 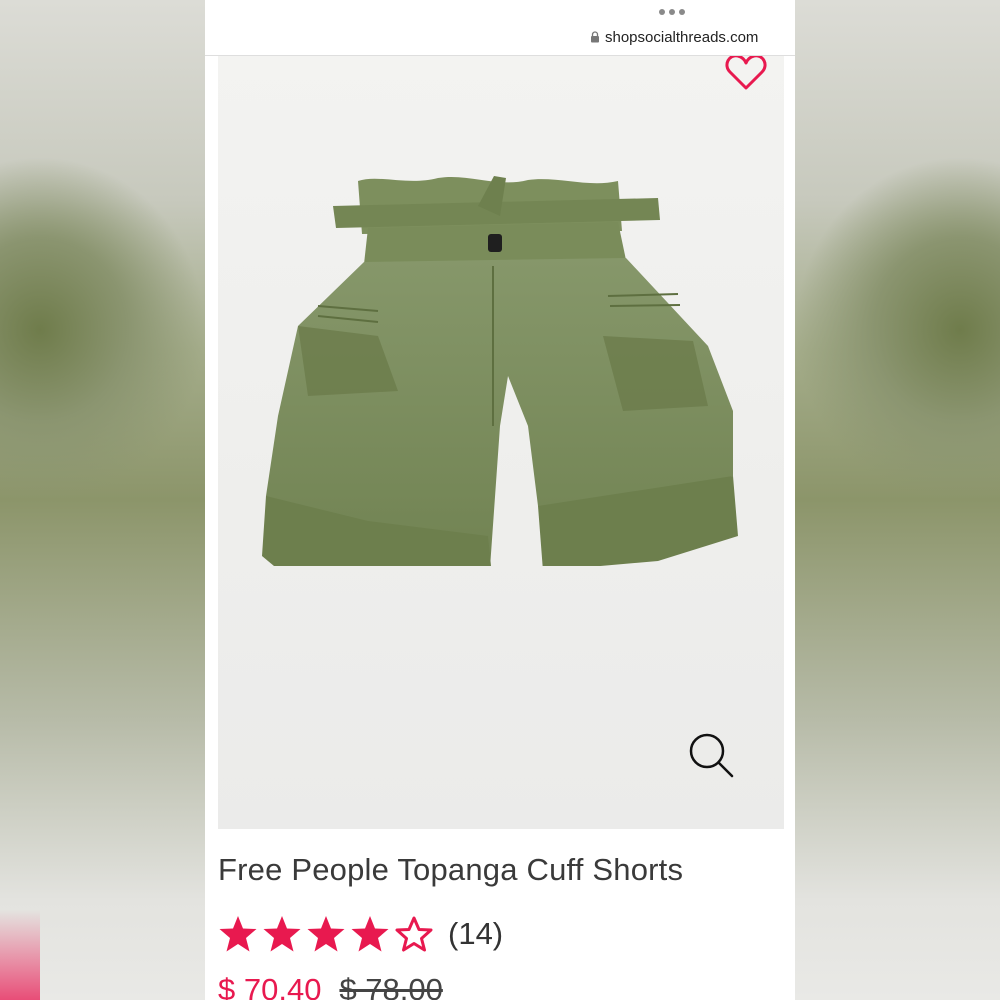 I want to click on review-count: (14), so click(x=475, y=934).